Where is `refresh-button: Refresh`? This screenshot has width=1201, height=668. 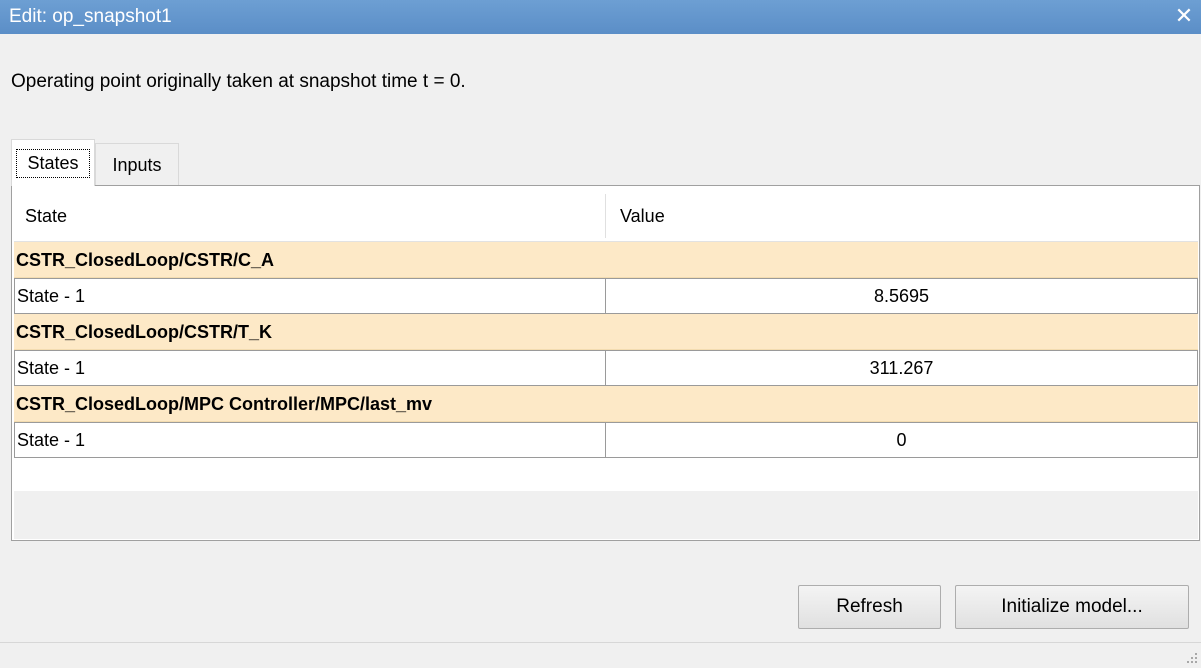
refresh-button: Refresh is located at coordinates (869, 607).